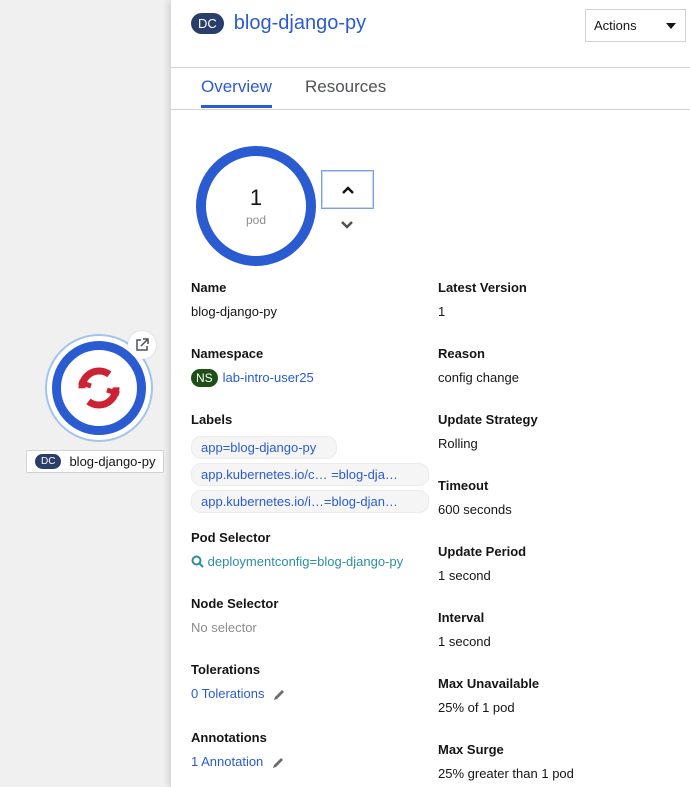 This screenshot has height=787, width=690. Describe the element at coordinates (234, 299) in the screenshot. I see `field-name: Name blog-django-py` at that location.